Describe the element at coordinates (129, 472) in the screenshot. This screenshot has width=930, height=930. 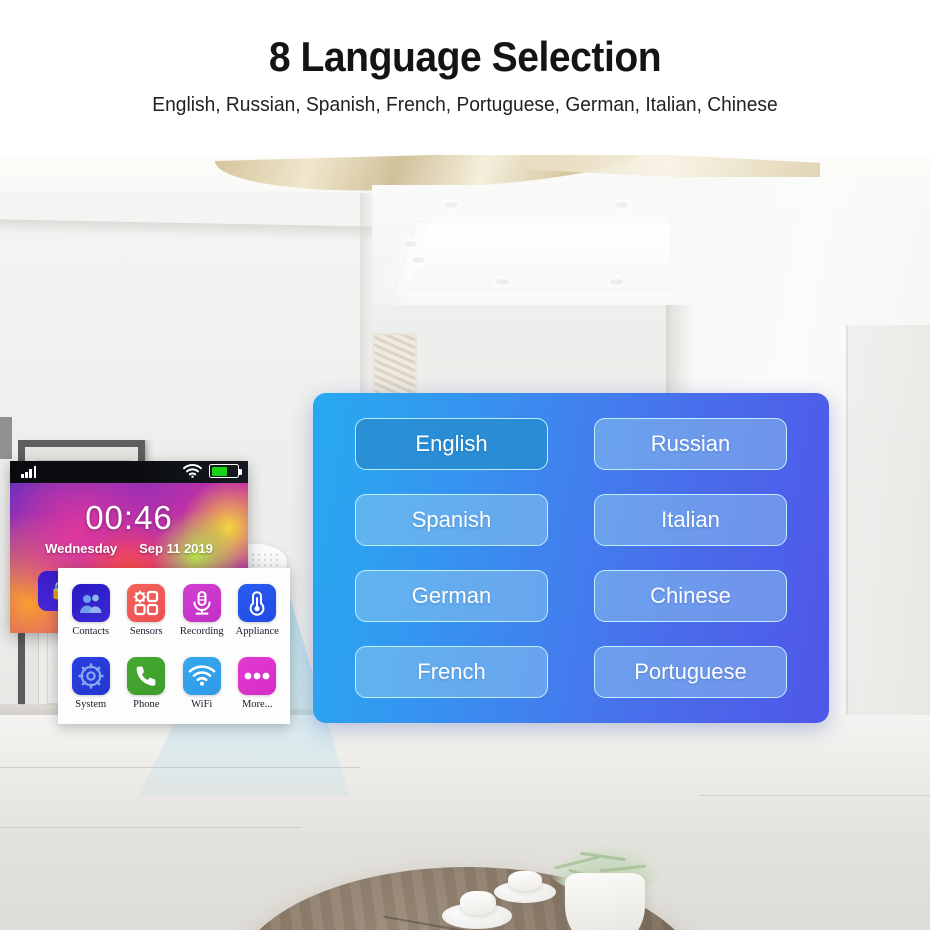
I see `tablet-status-bar` at that location.